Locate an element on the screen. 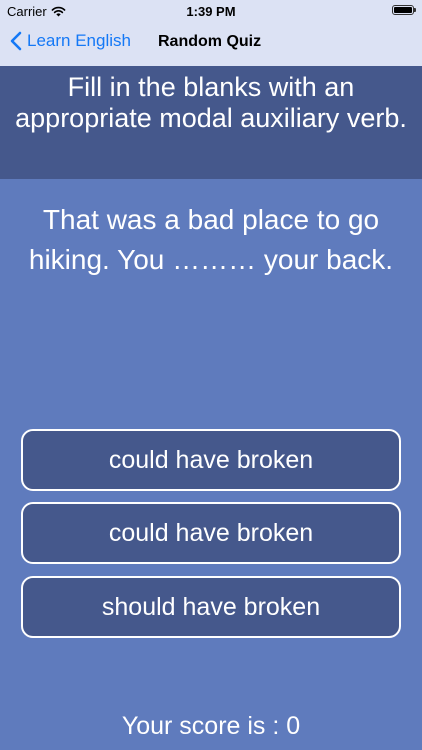  back-button: Learn English is located at coordinates (70, 41).